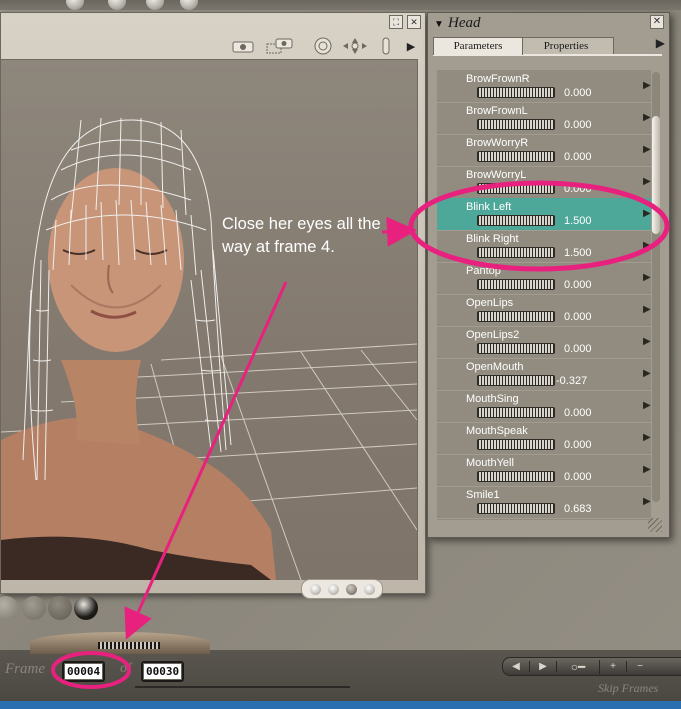 This screenshot has width=681, height=709. I want to click on param-row: OpenLips2 0.000 ▶, so click(544, 342).